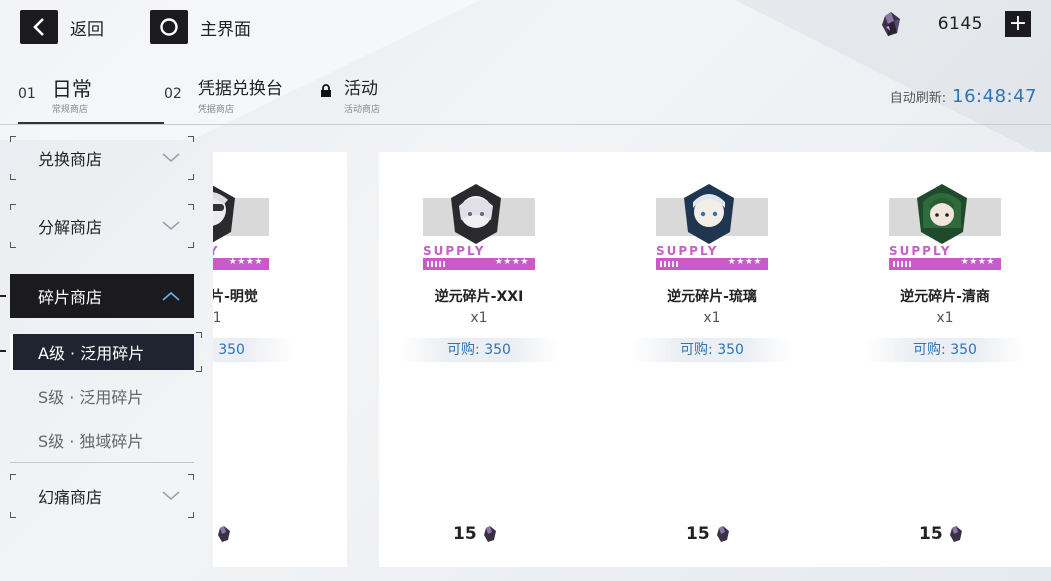 Image resolution: width=1051 pixels, height=581 pixels. What do you see at coordinates (479, 297) in the screenshot?
I see `item-name: 逆元碎片-XXI` at bounding box center [479, 297].